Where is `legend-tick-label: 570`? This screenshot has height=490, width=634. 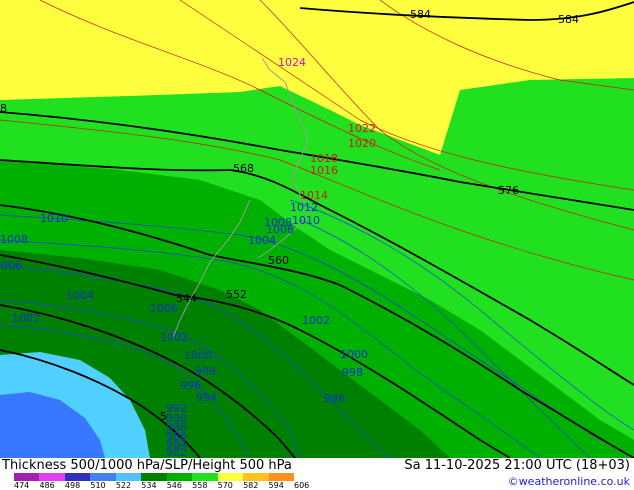 legend-tick-label: 570 is located at coordinates (225, 485).